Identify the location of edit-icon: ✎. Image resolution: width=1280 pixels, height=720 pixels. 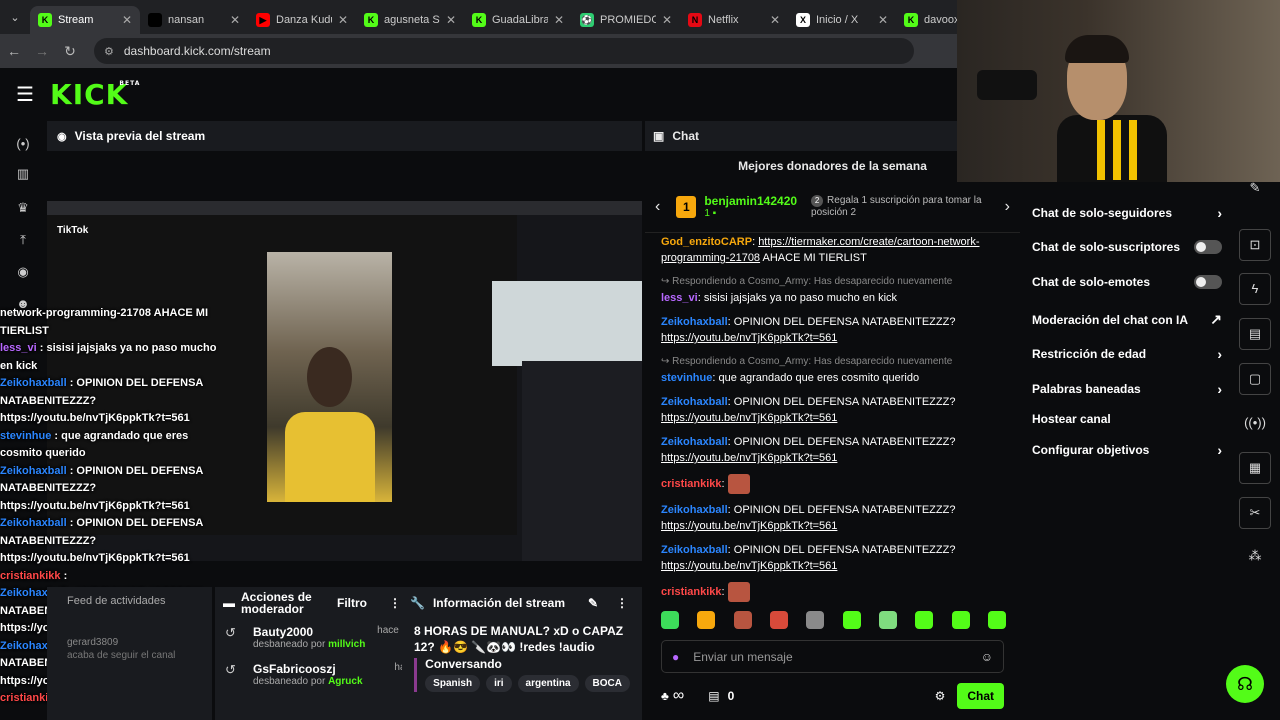
(593, 603).